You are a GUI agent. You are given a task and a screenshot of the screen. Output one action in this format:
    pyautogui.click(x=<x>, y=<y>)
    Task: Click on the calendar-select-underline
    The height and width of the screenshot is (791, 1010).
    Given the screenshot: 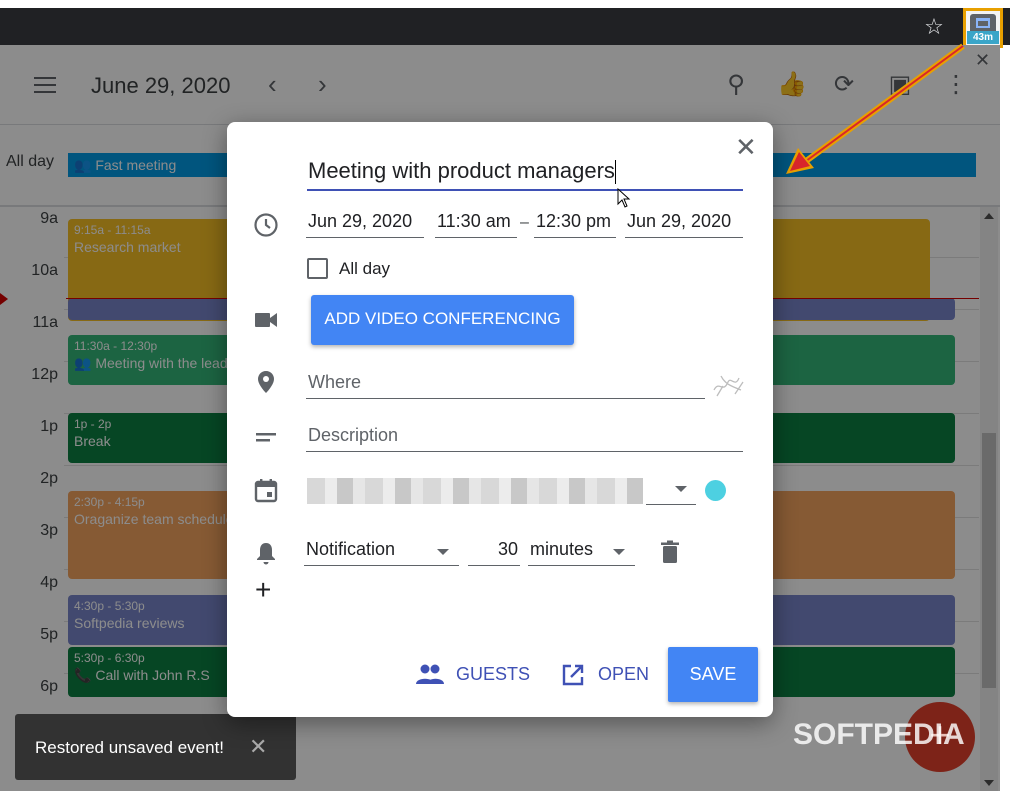 What is the action you would take?
    pyautogui.click(x=671, y=504)
    